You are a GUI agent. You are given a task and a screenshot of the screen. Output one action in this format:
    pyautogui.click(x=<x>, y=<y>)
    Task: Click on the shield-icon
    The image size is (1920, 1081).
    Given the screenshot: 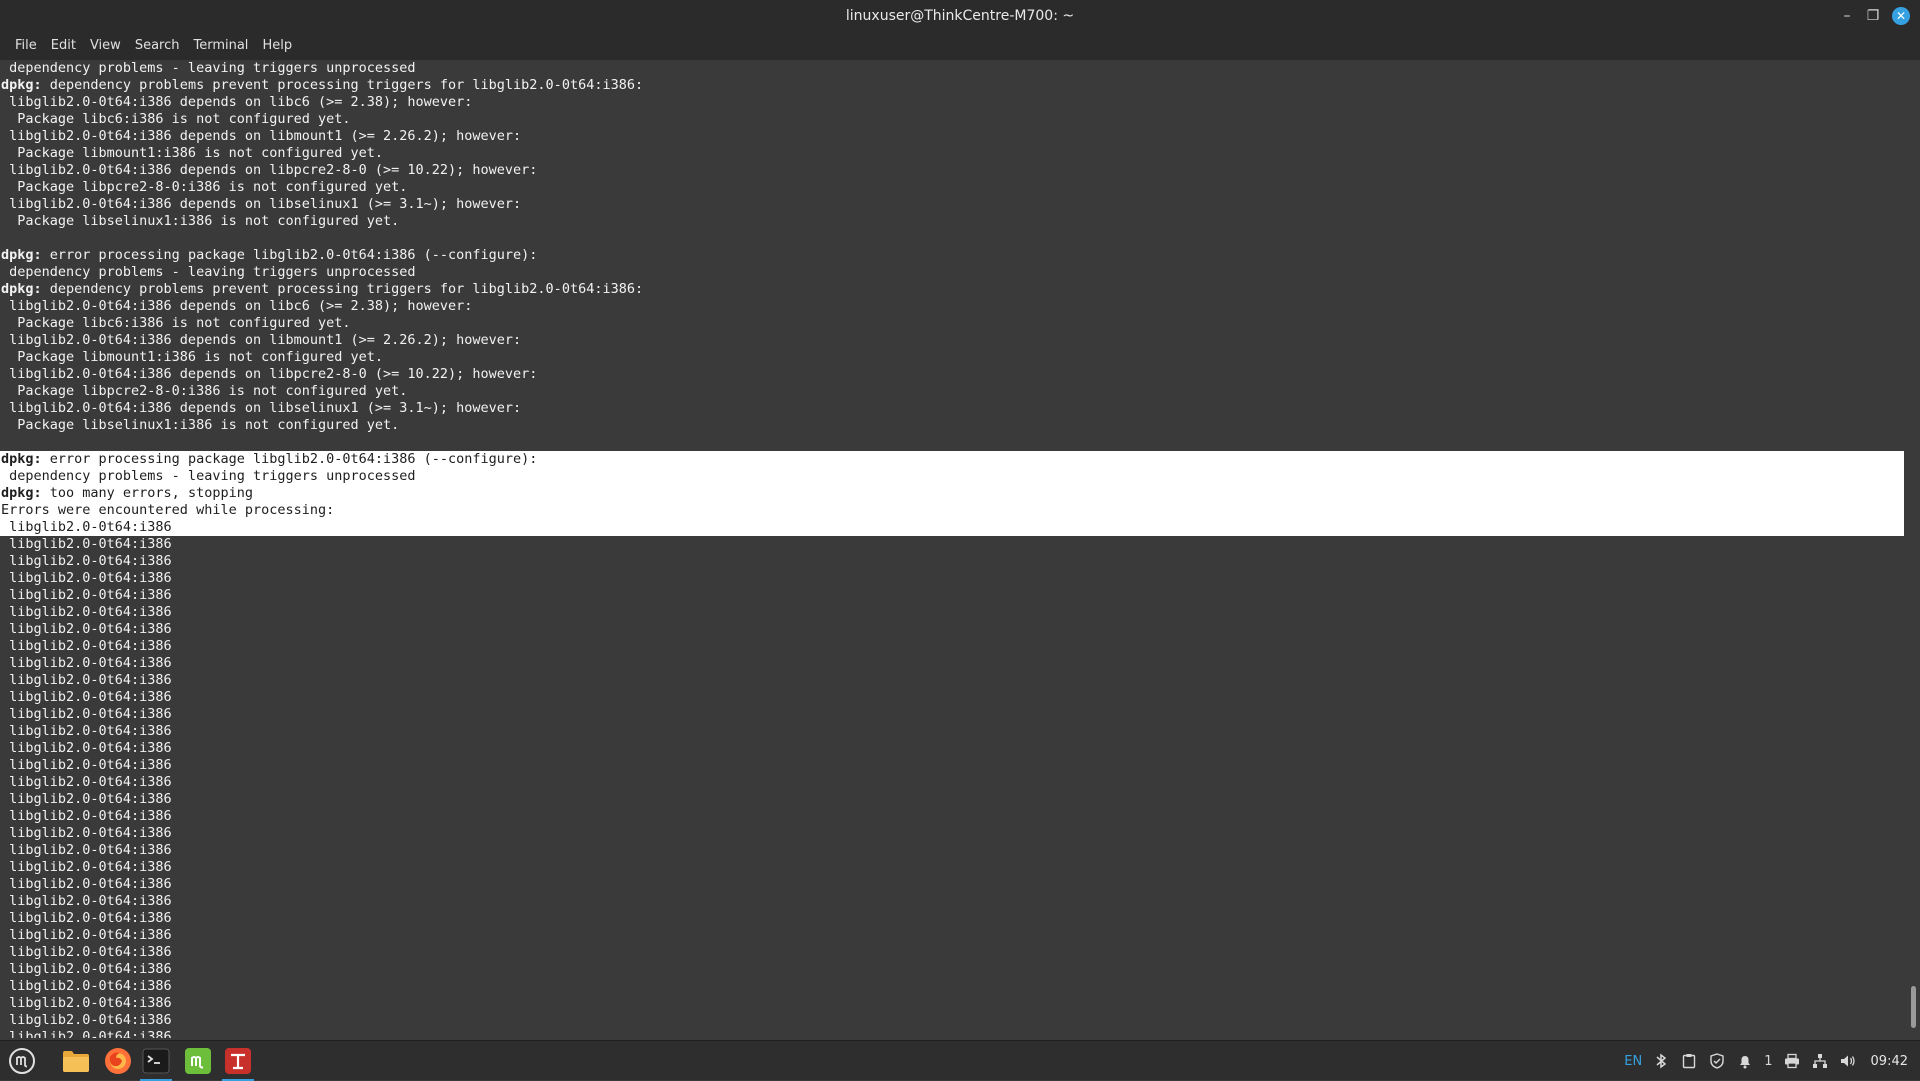 What is the action you would take?
    pyautogui.click(x=1717, y=1061)
    